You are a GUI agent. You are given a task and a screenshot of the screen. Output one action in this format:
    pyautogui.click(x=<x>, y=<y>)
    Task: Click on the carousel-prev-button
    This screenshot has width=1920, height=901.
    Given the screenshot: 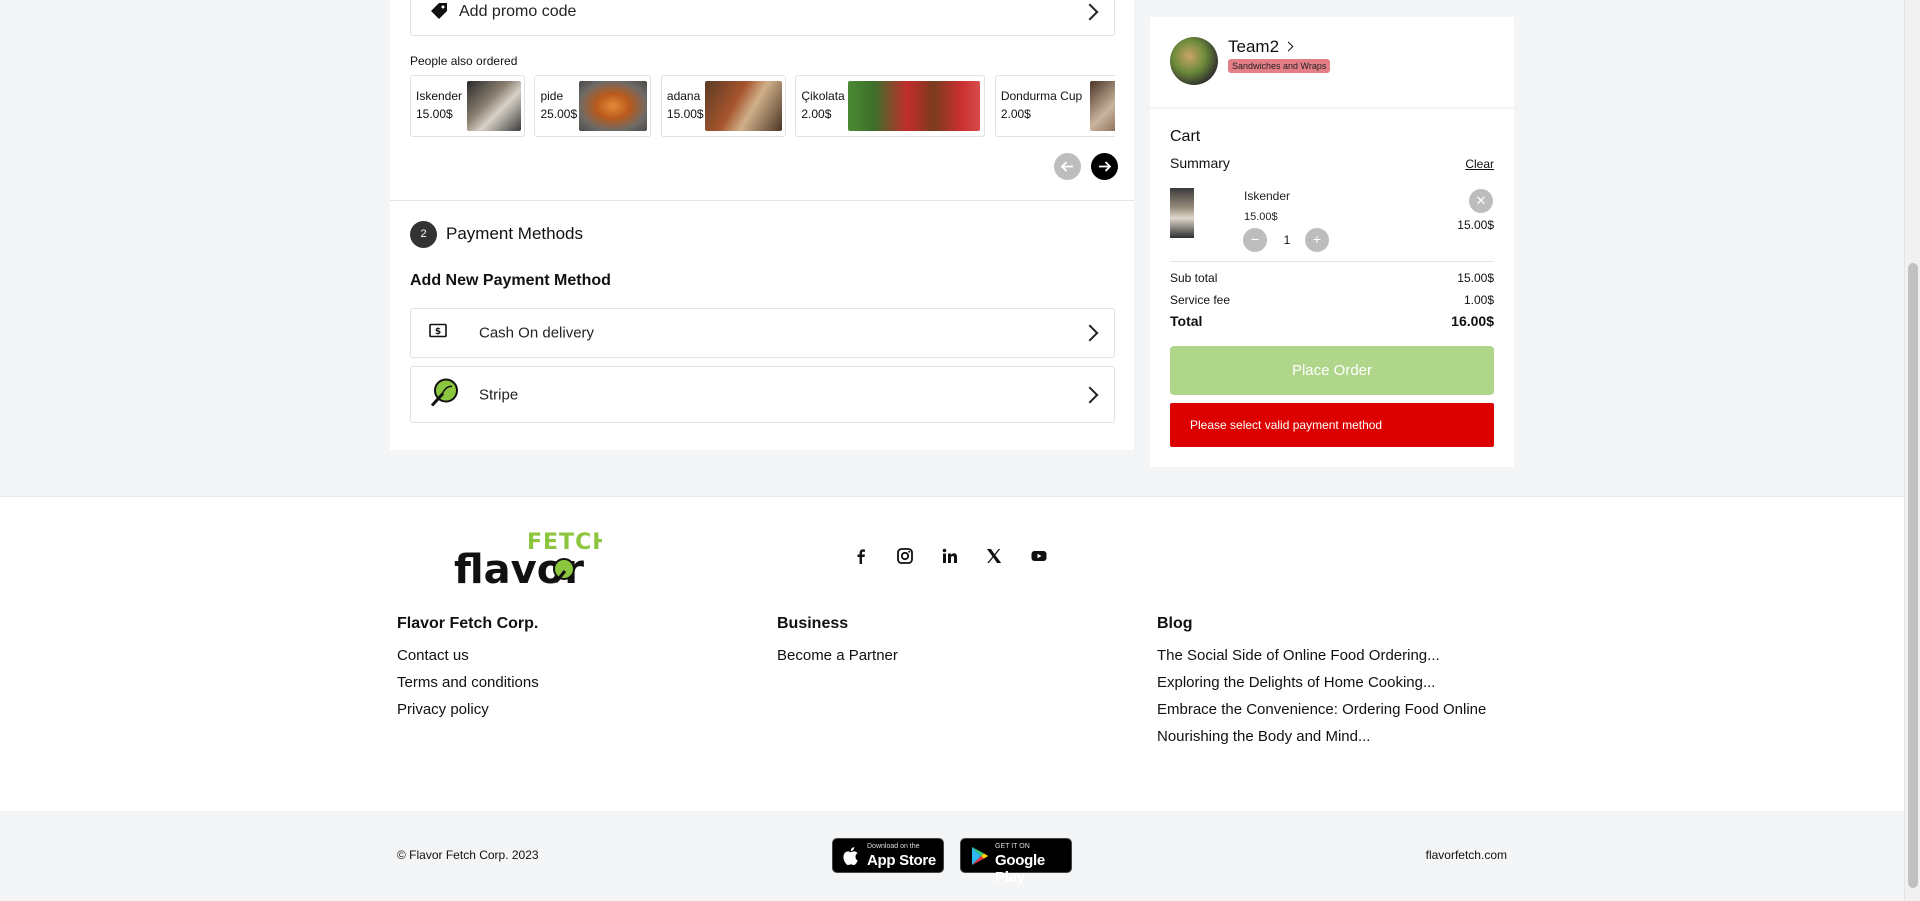 What is the action you would take?
    pyautogui.click(x=1067, y=166)
    